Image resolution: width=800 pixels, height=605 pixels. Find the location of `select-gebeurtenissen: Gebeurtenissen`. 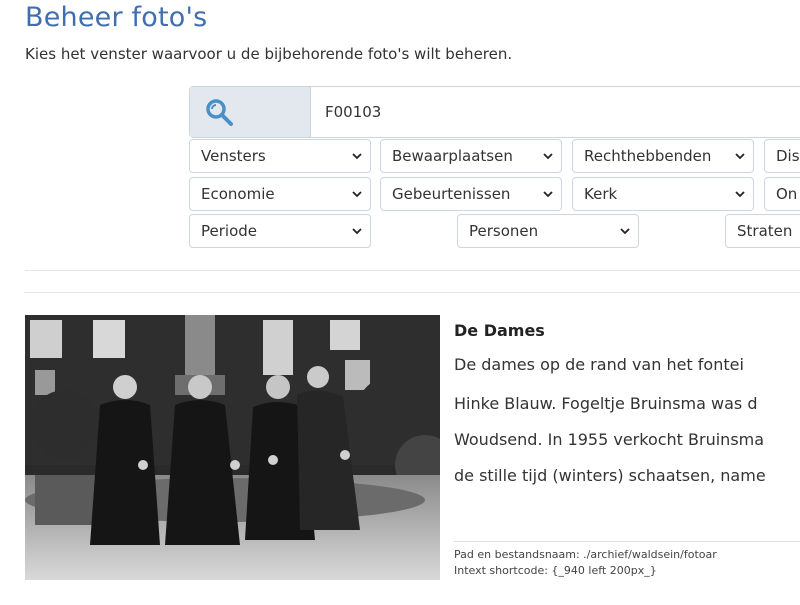

select-gebeurtenissen: Gebeurtenissen is located at coordinates (471, 194).